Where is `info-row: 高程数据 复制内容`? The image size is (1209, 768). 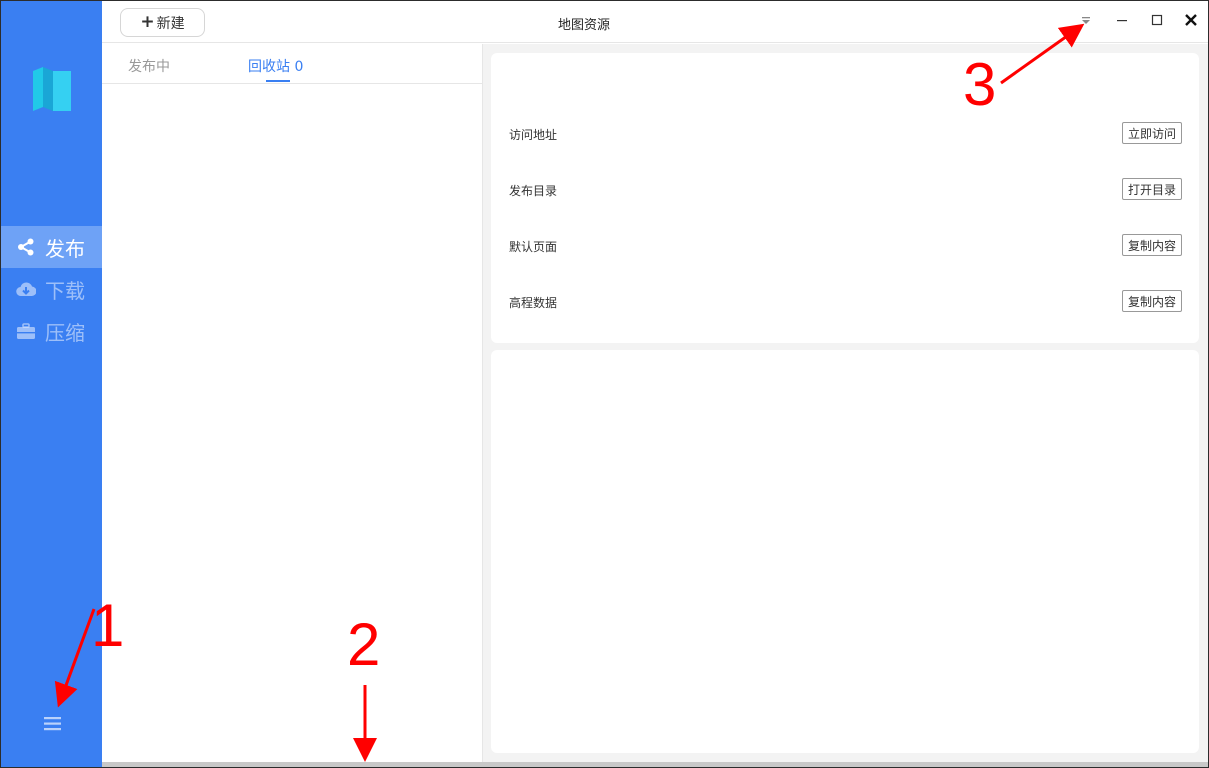
info-row: 高程数据 复制内容 is located at coordinates (845, 302).